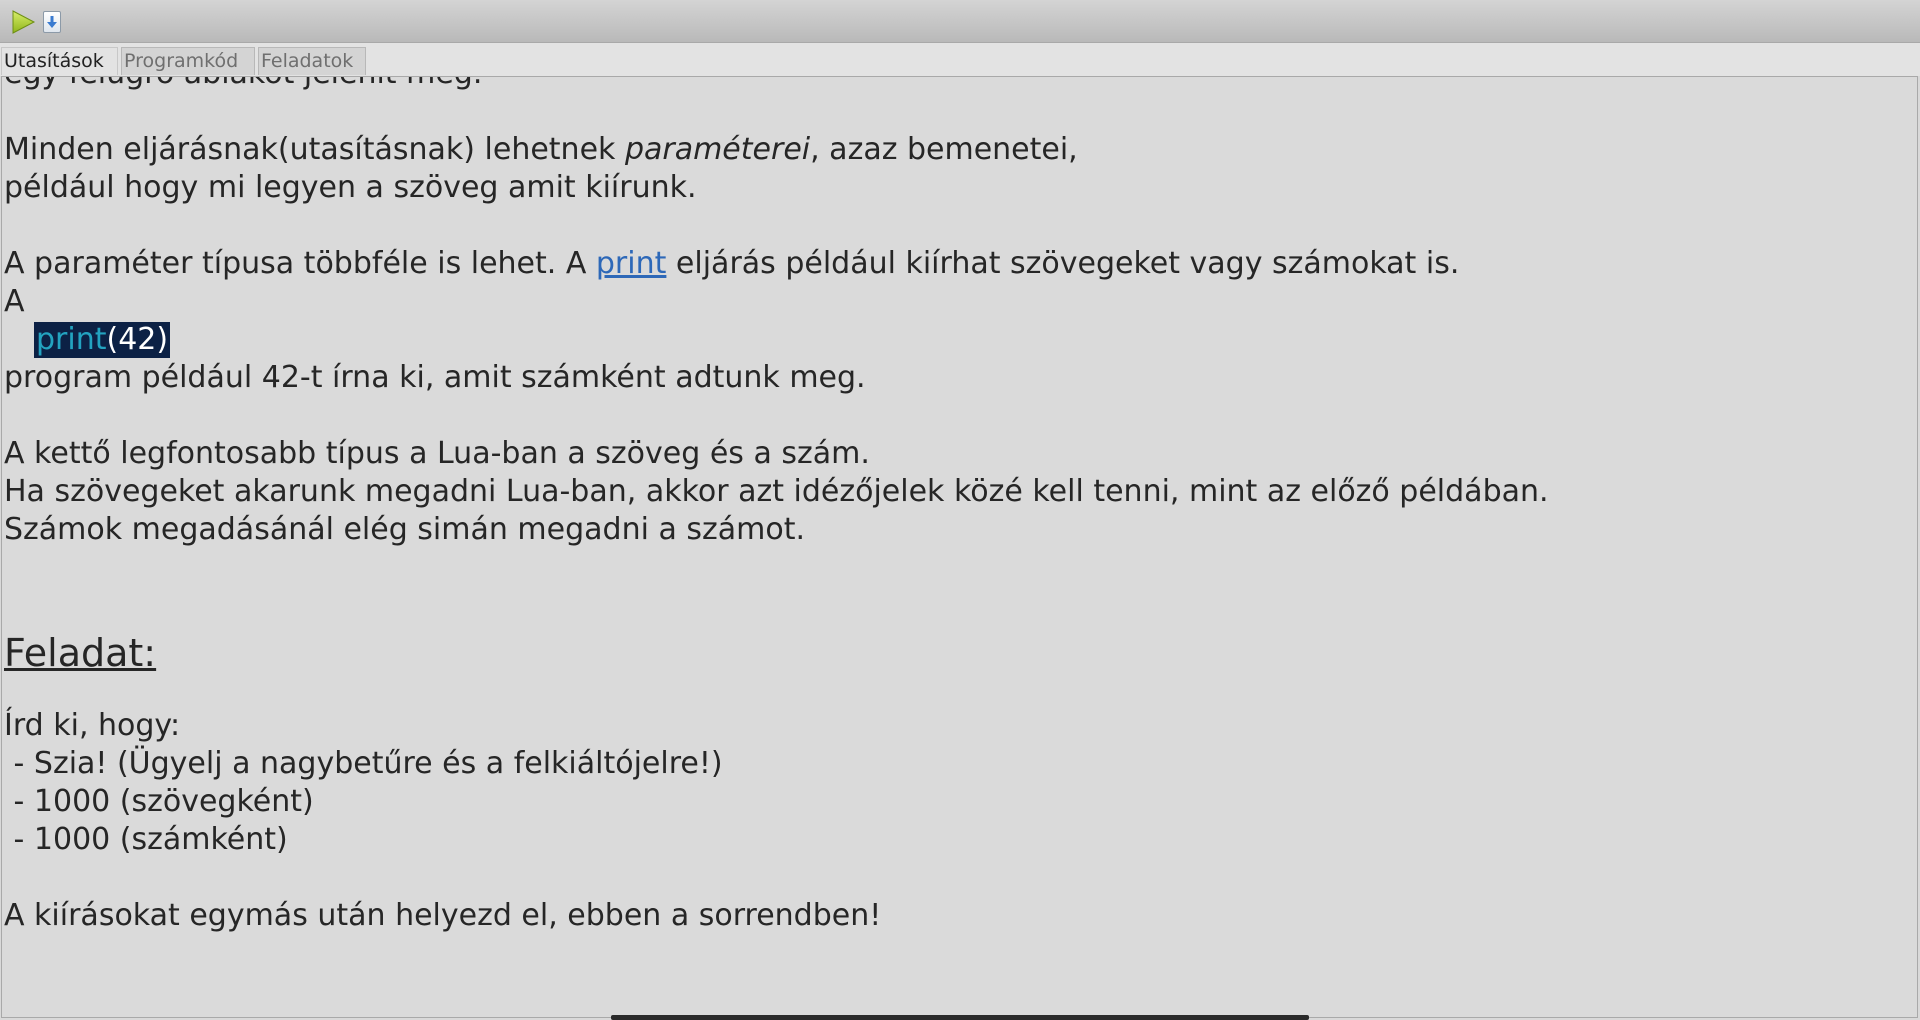 The width and height of the screenshot is (1920, 1020). What do you see at coordinates (960, 59) in the screenshot?
I see `tab-bar: Utasítások Programkód Feladatok` at bounding box center [960, 59].